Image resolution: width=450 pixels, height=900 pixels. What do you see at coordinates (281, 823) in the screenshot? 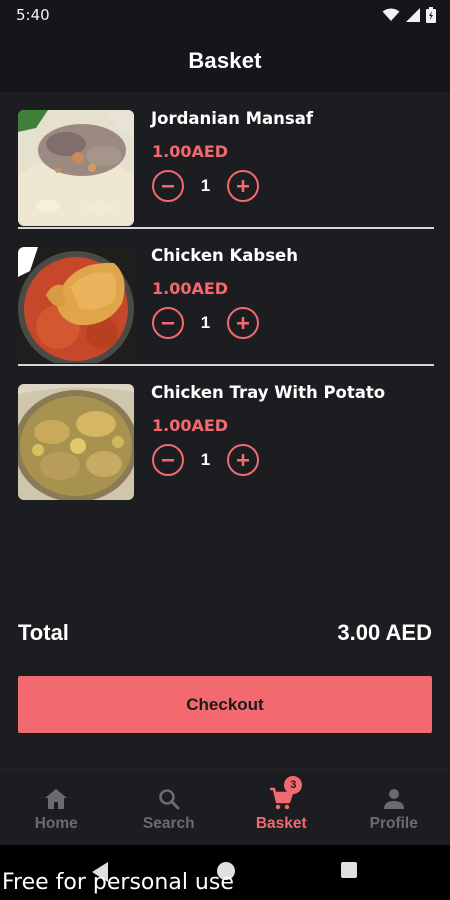
I see `nav-label: Basket` at bounding box center [281, 823].